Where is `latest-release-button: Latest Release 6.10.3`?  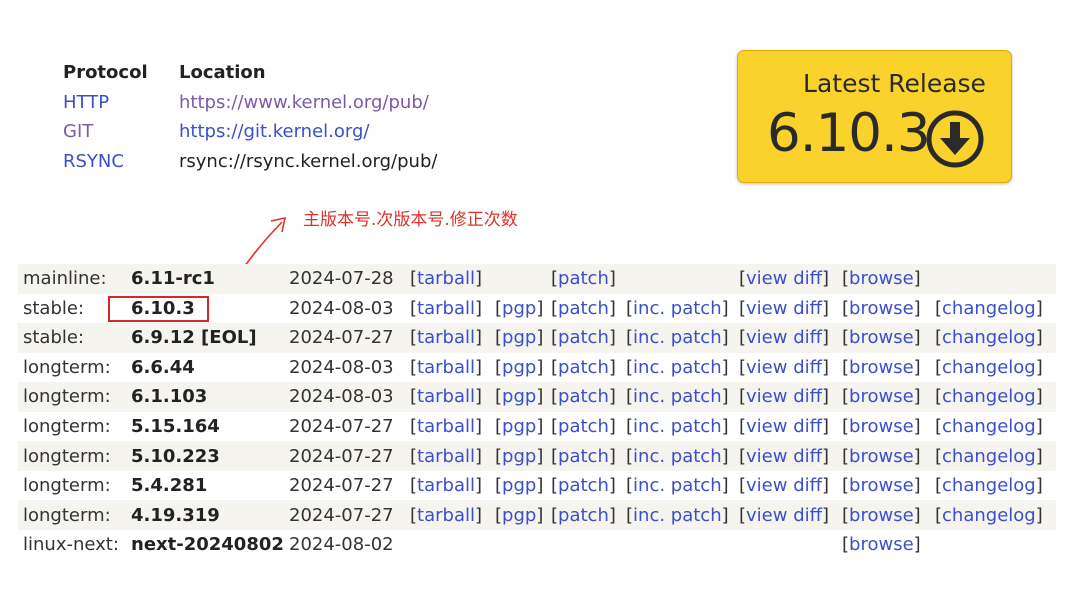 latest-release-button: Latest Release 6.10.3 is located at coordinates (874, 116).